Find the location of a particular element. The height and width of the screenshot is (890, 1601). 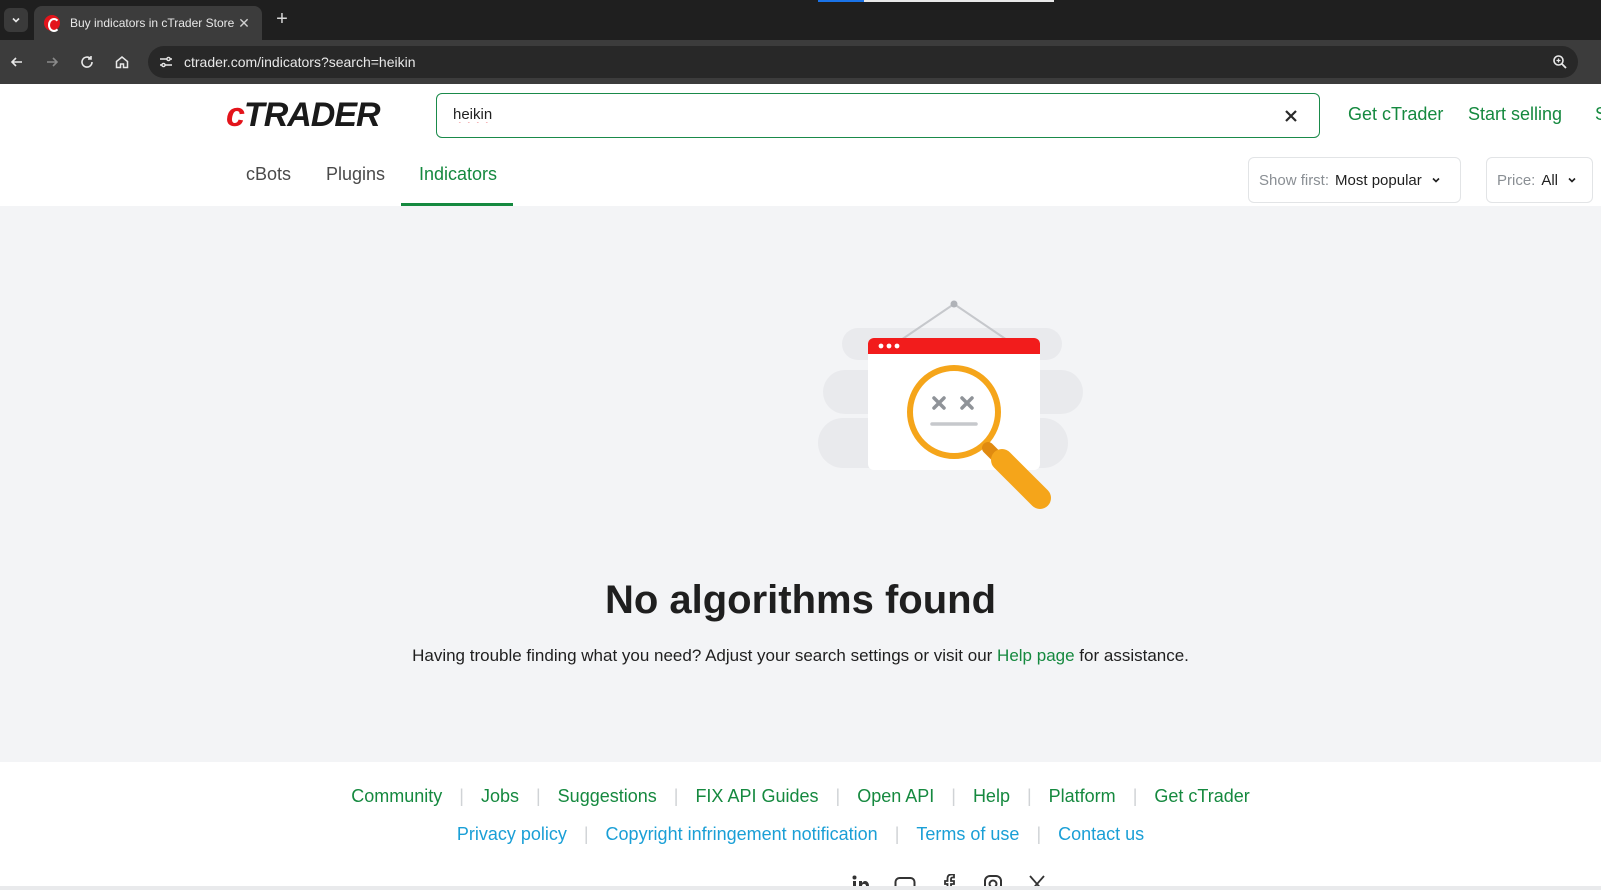

reload-button is located at coordinates (87, 62).